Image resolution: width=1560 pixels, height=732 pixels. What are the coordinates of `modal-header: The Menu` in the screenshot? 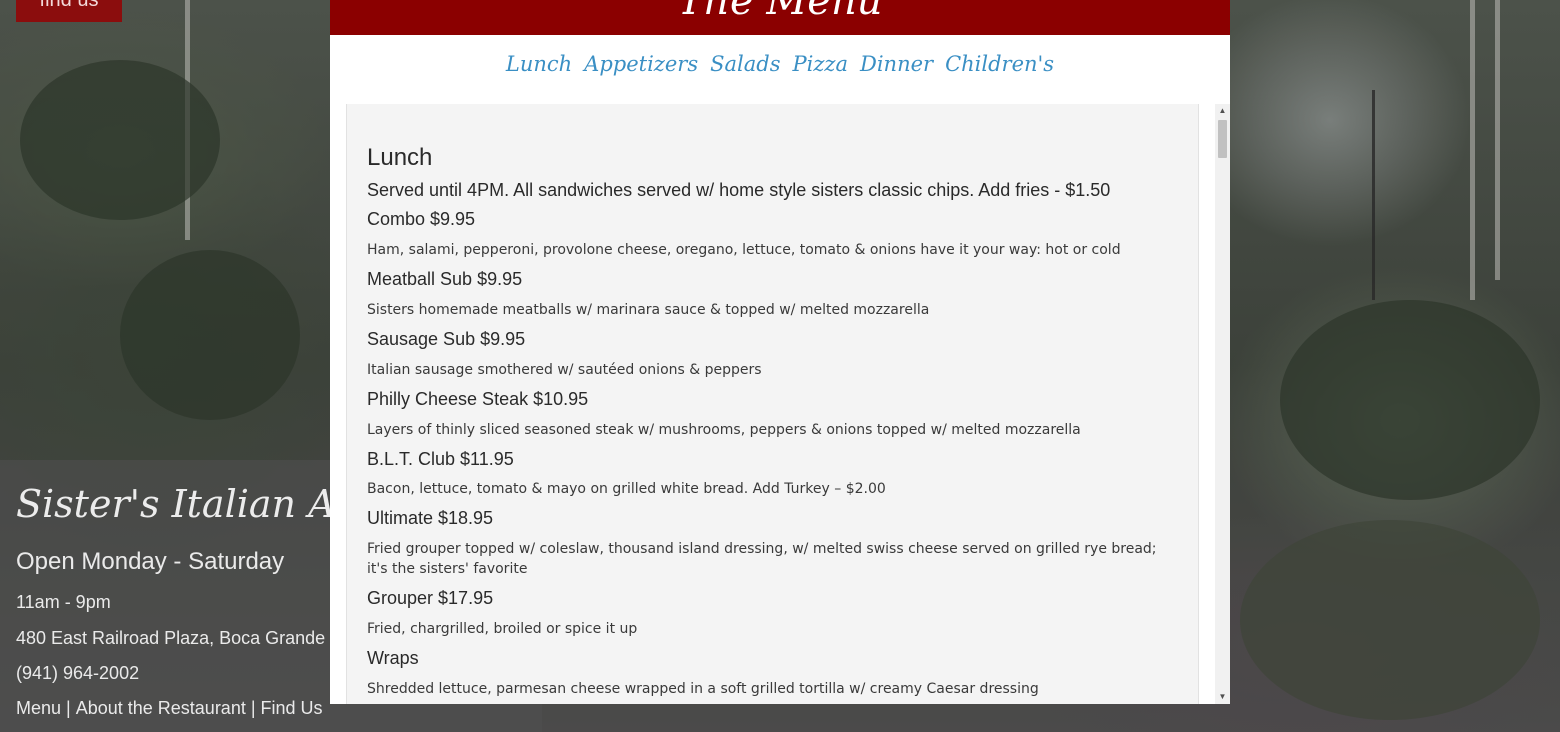 It's located at (780, 17).